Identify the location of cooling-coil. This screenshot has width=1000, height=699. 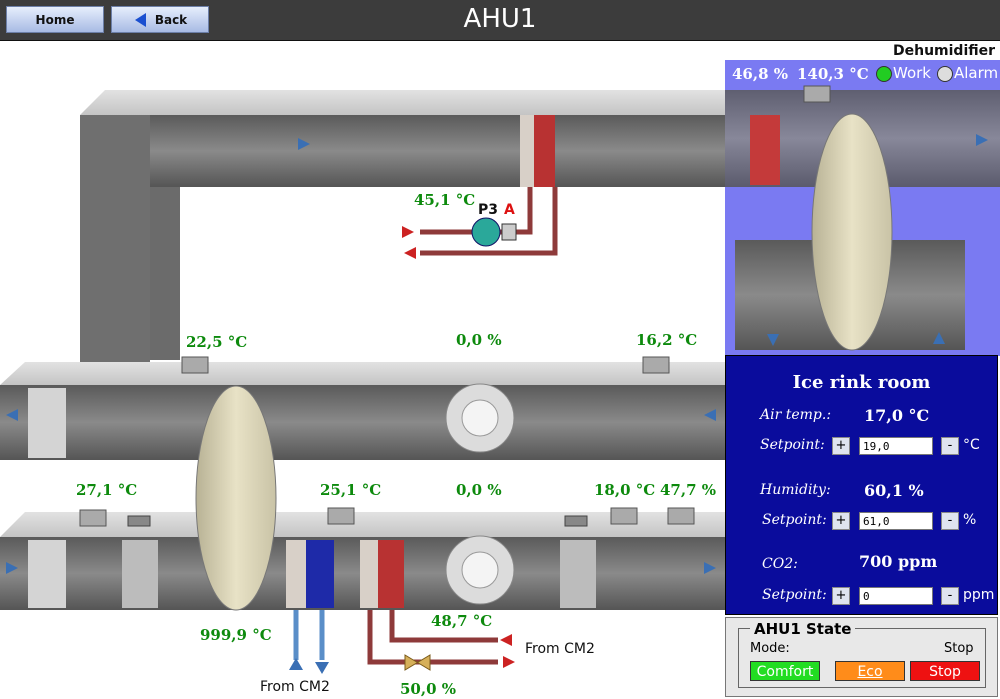
(320, 574).